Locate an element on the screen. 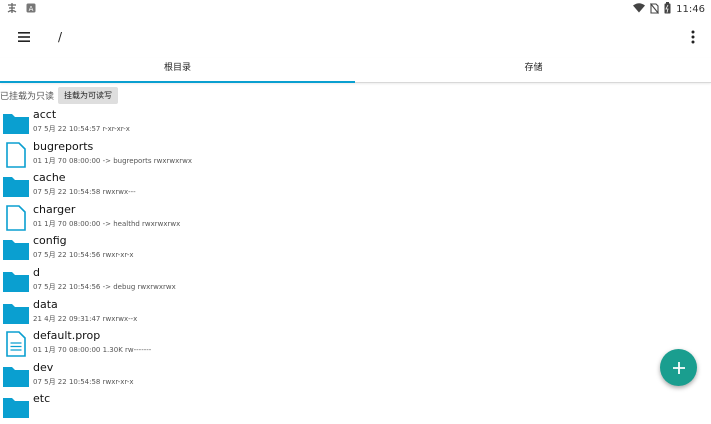 This screenshot has width=711, height=424. mount-status-label: 已挂载为只读 is located at coordinates (27, 96).